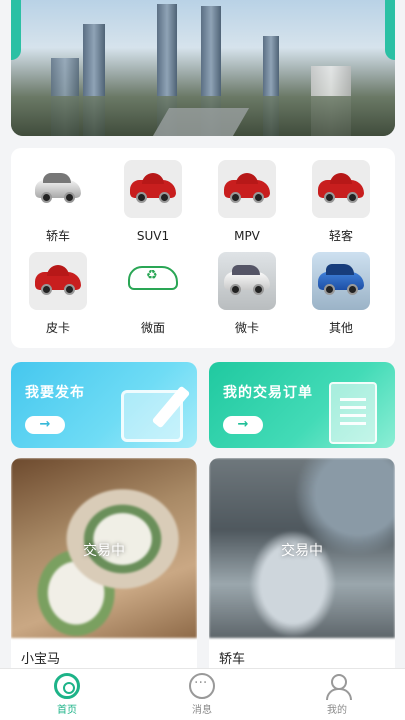  I want to click on banner-road, so click(201, 122).